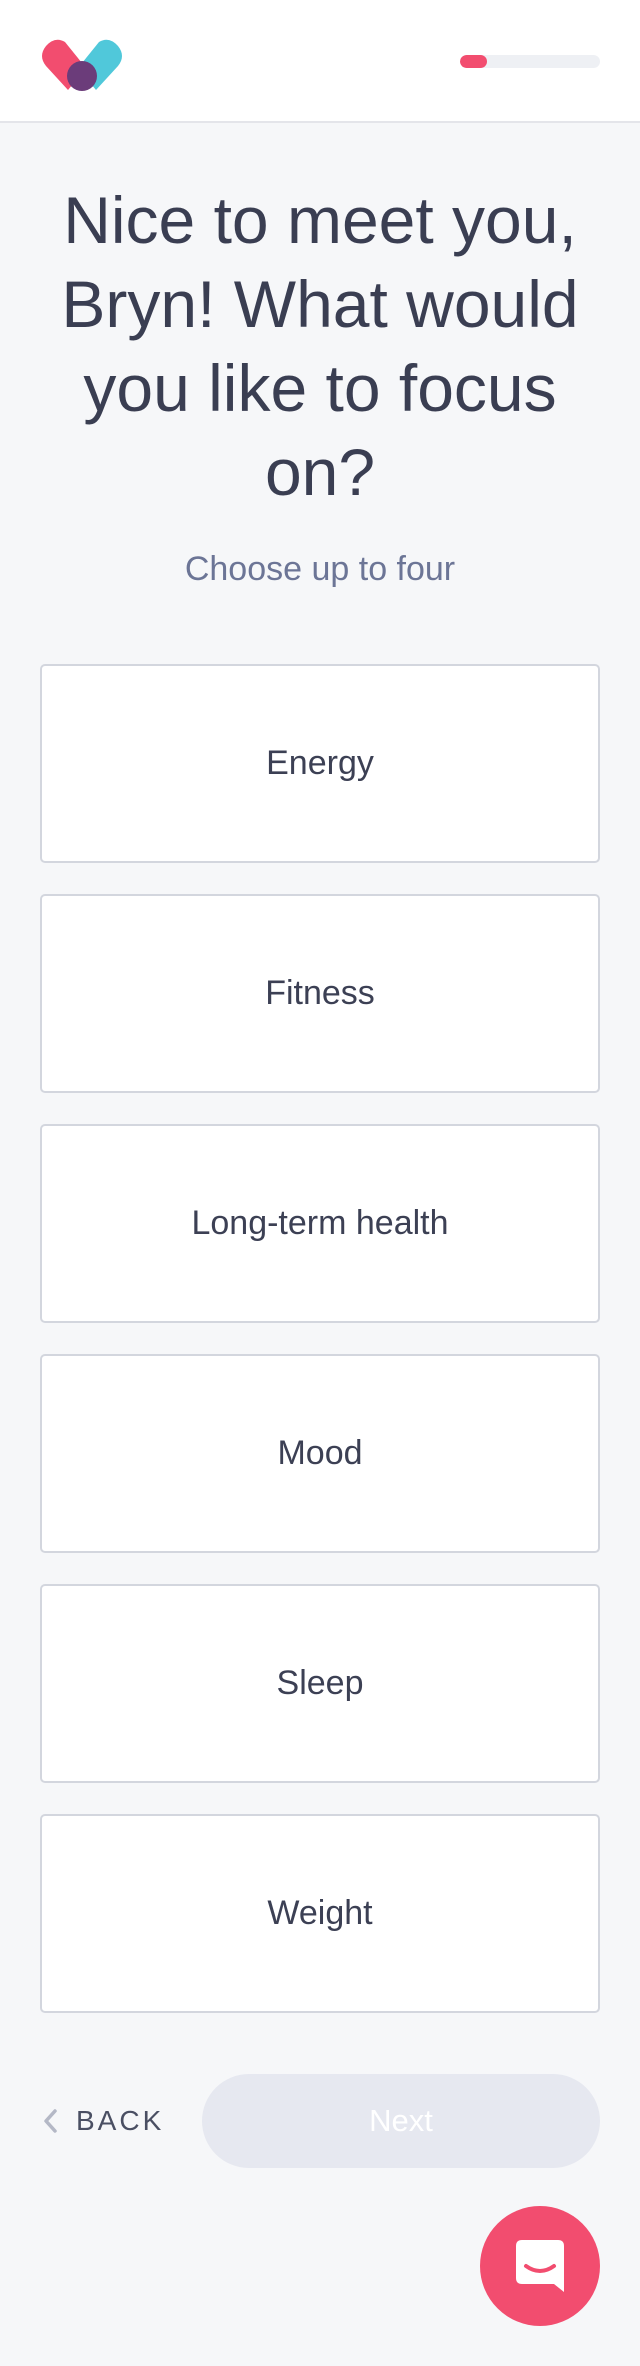  Describe the element at coordinates (530, 61) in the screenshot. I see `progress-bar` at that location.